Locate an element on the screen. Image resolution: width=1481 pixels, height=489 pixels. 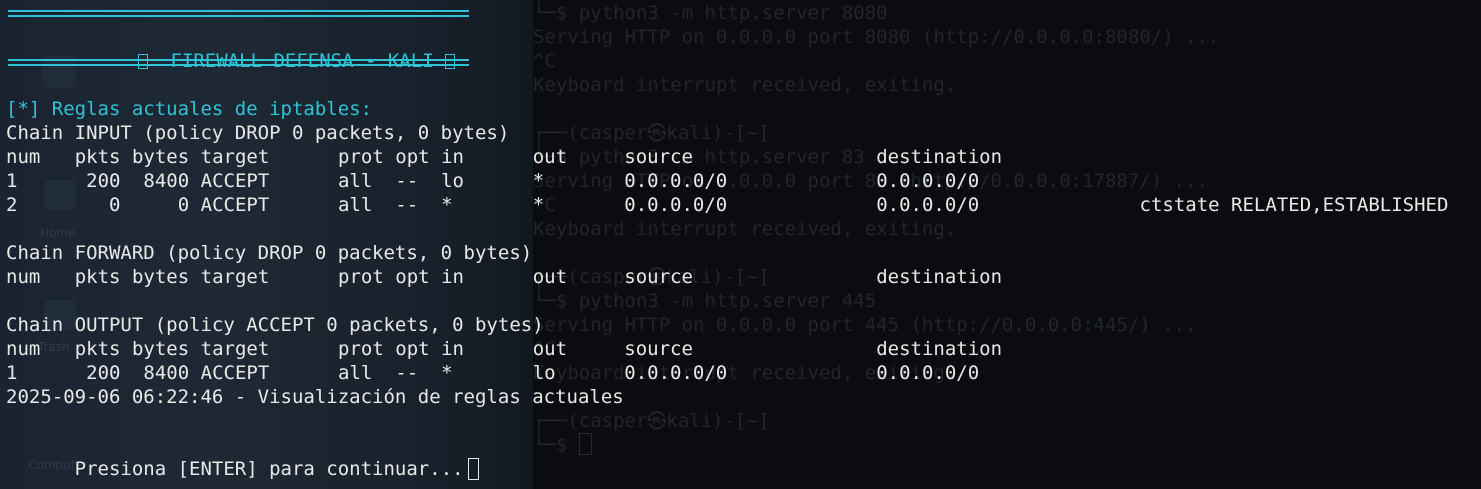
background-terminal-line: ^C is located at coordinates (544, 61).